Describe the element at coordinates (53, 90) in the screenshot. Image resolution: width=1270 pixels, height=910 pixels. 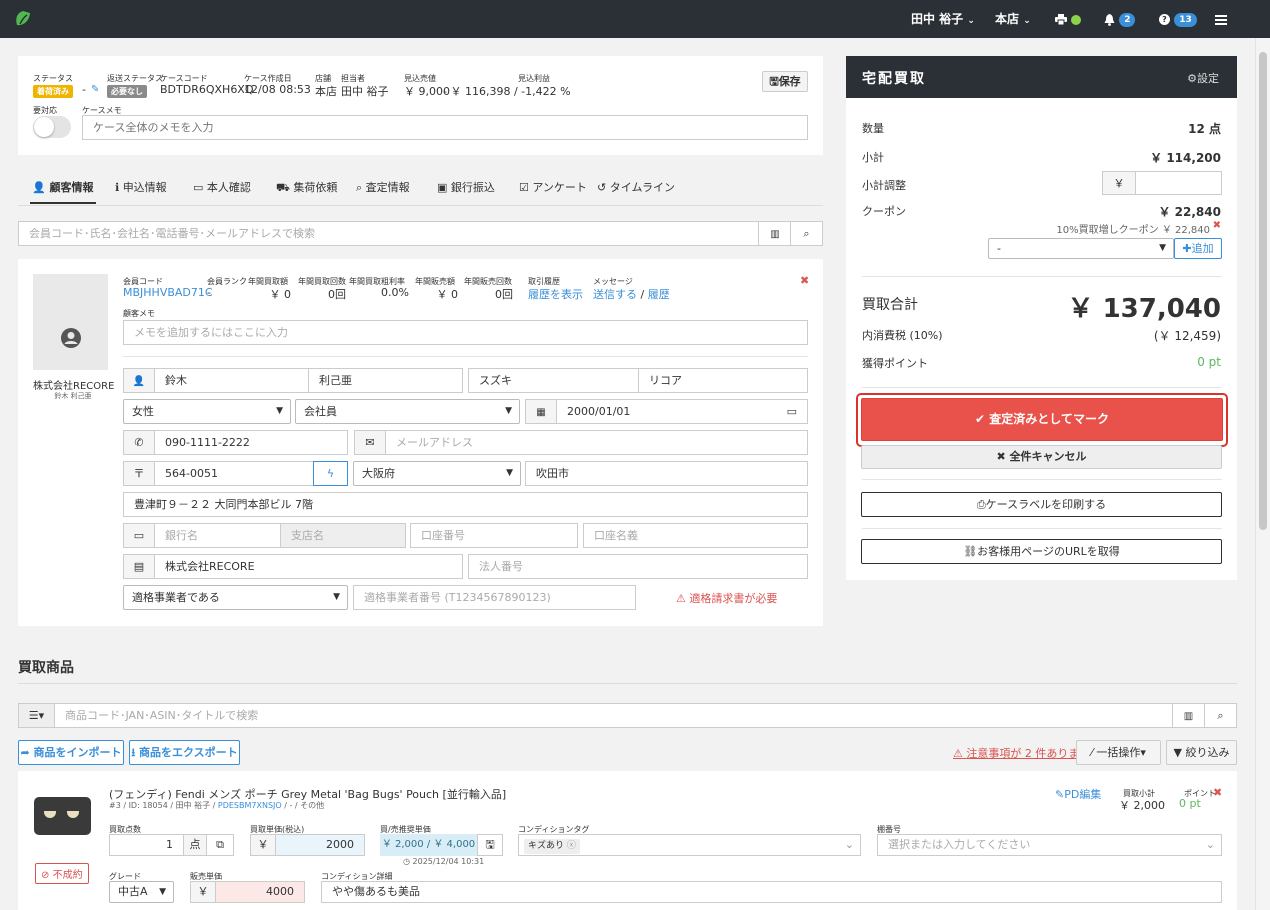
I see `status-badge: 着荷済み` at that location.